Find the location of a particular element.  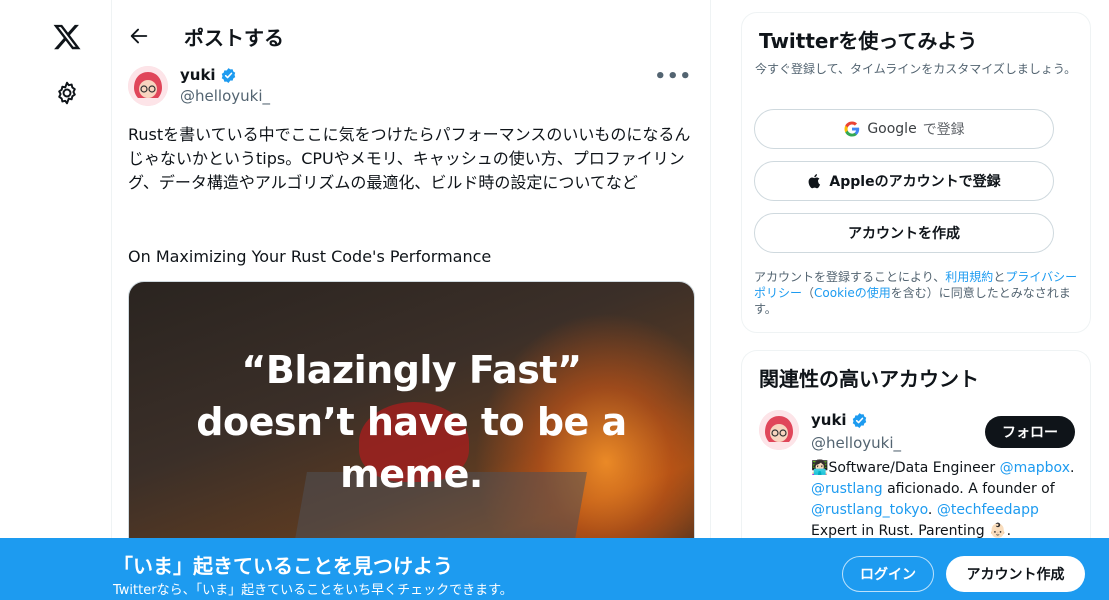

google-icon is located at coordinates (852, 129).